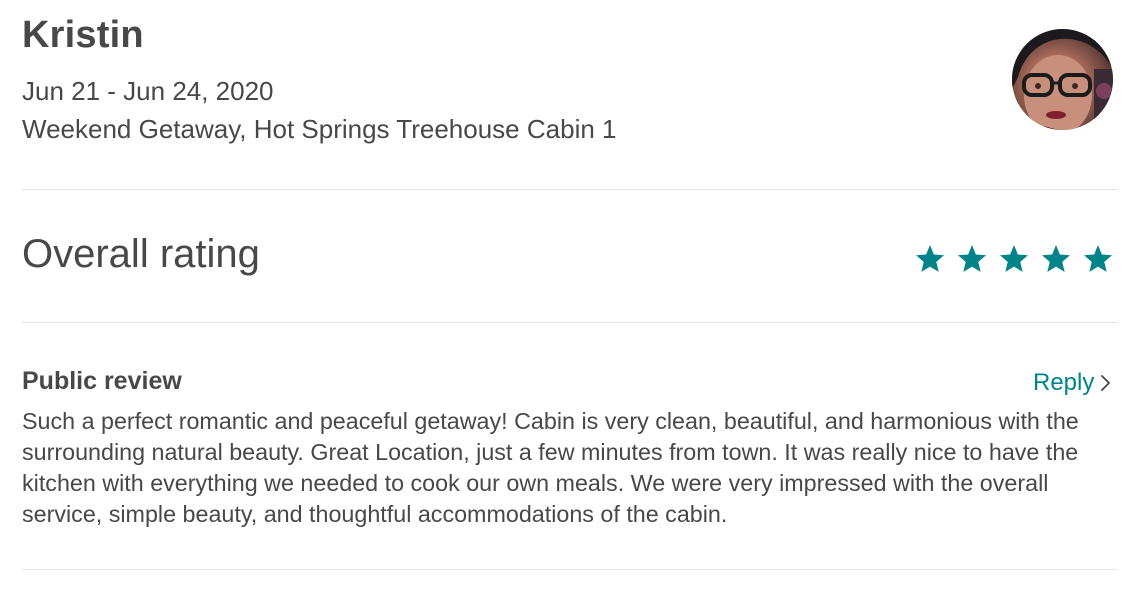  Describe the element at coordinates (141, 254) in the screenshot. I see `overall-rating-label: Overall rating` at that location.